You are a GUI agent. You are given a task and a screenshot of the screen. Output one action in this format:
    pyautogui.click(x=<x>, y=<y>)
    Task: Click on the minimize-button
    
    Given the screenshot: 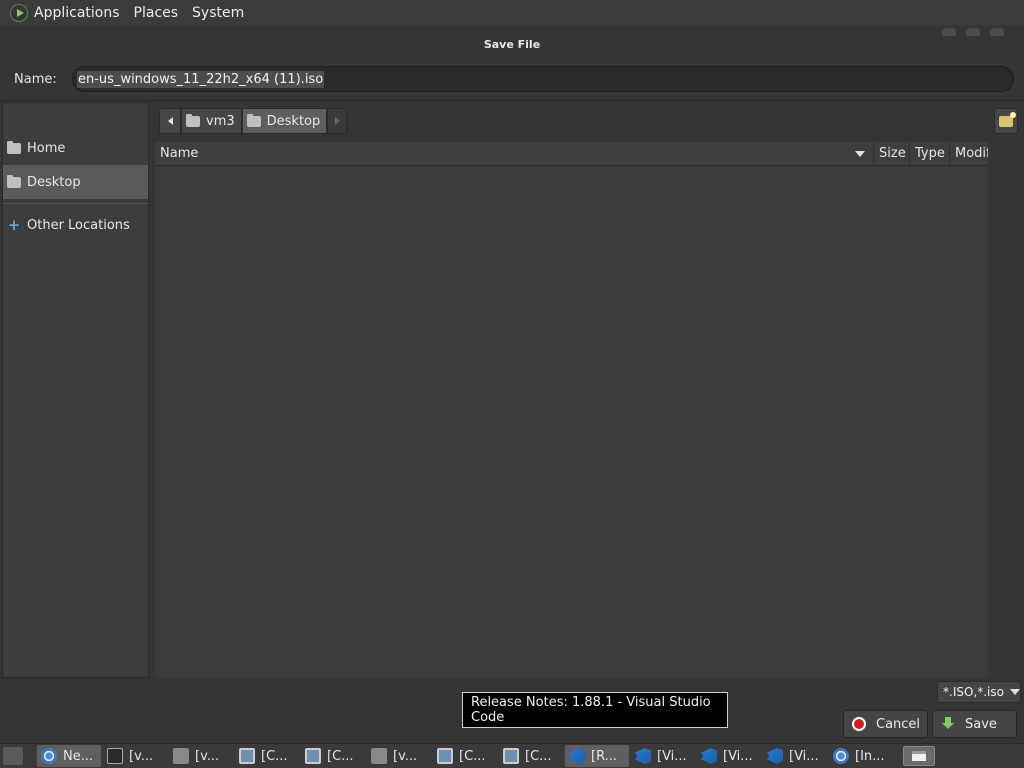 What is the action you would take?
    pyautogui.click(x=949, y=32)
    